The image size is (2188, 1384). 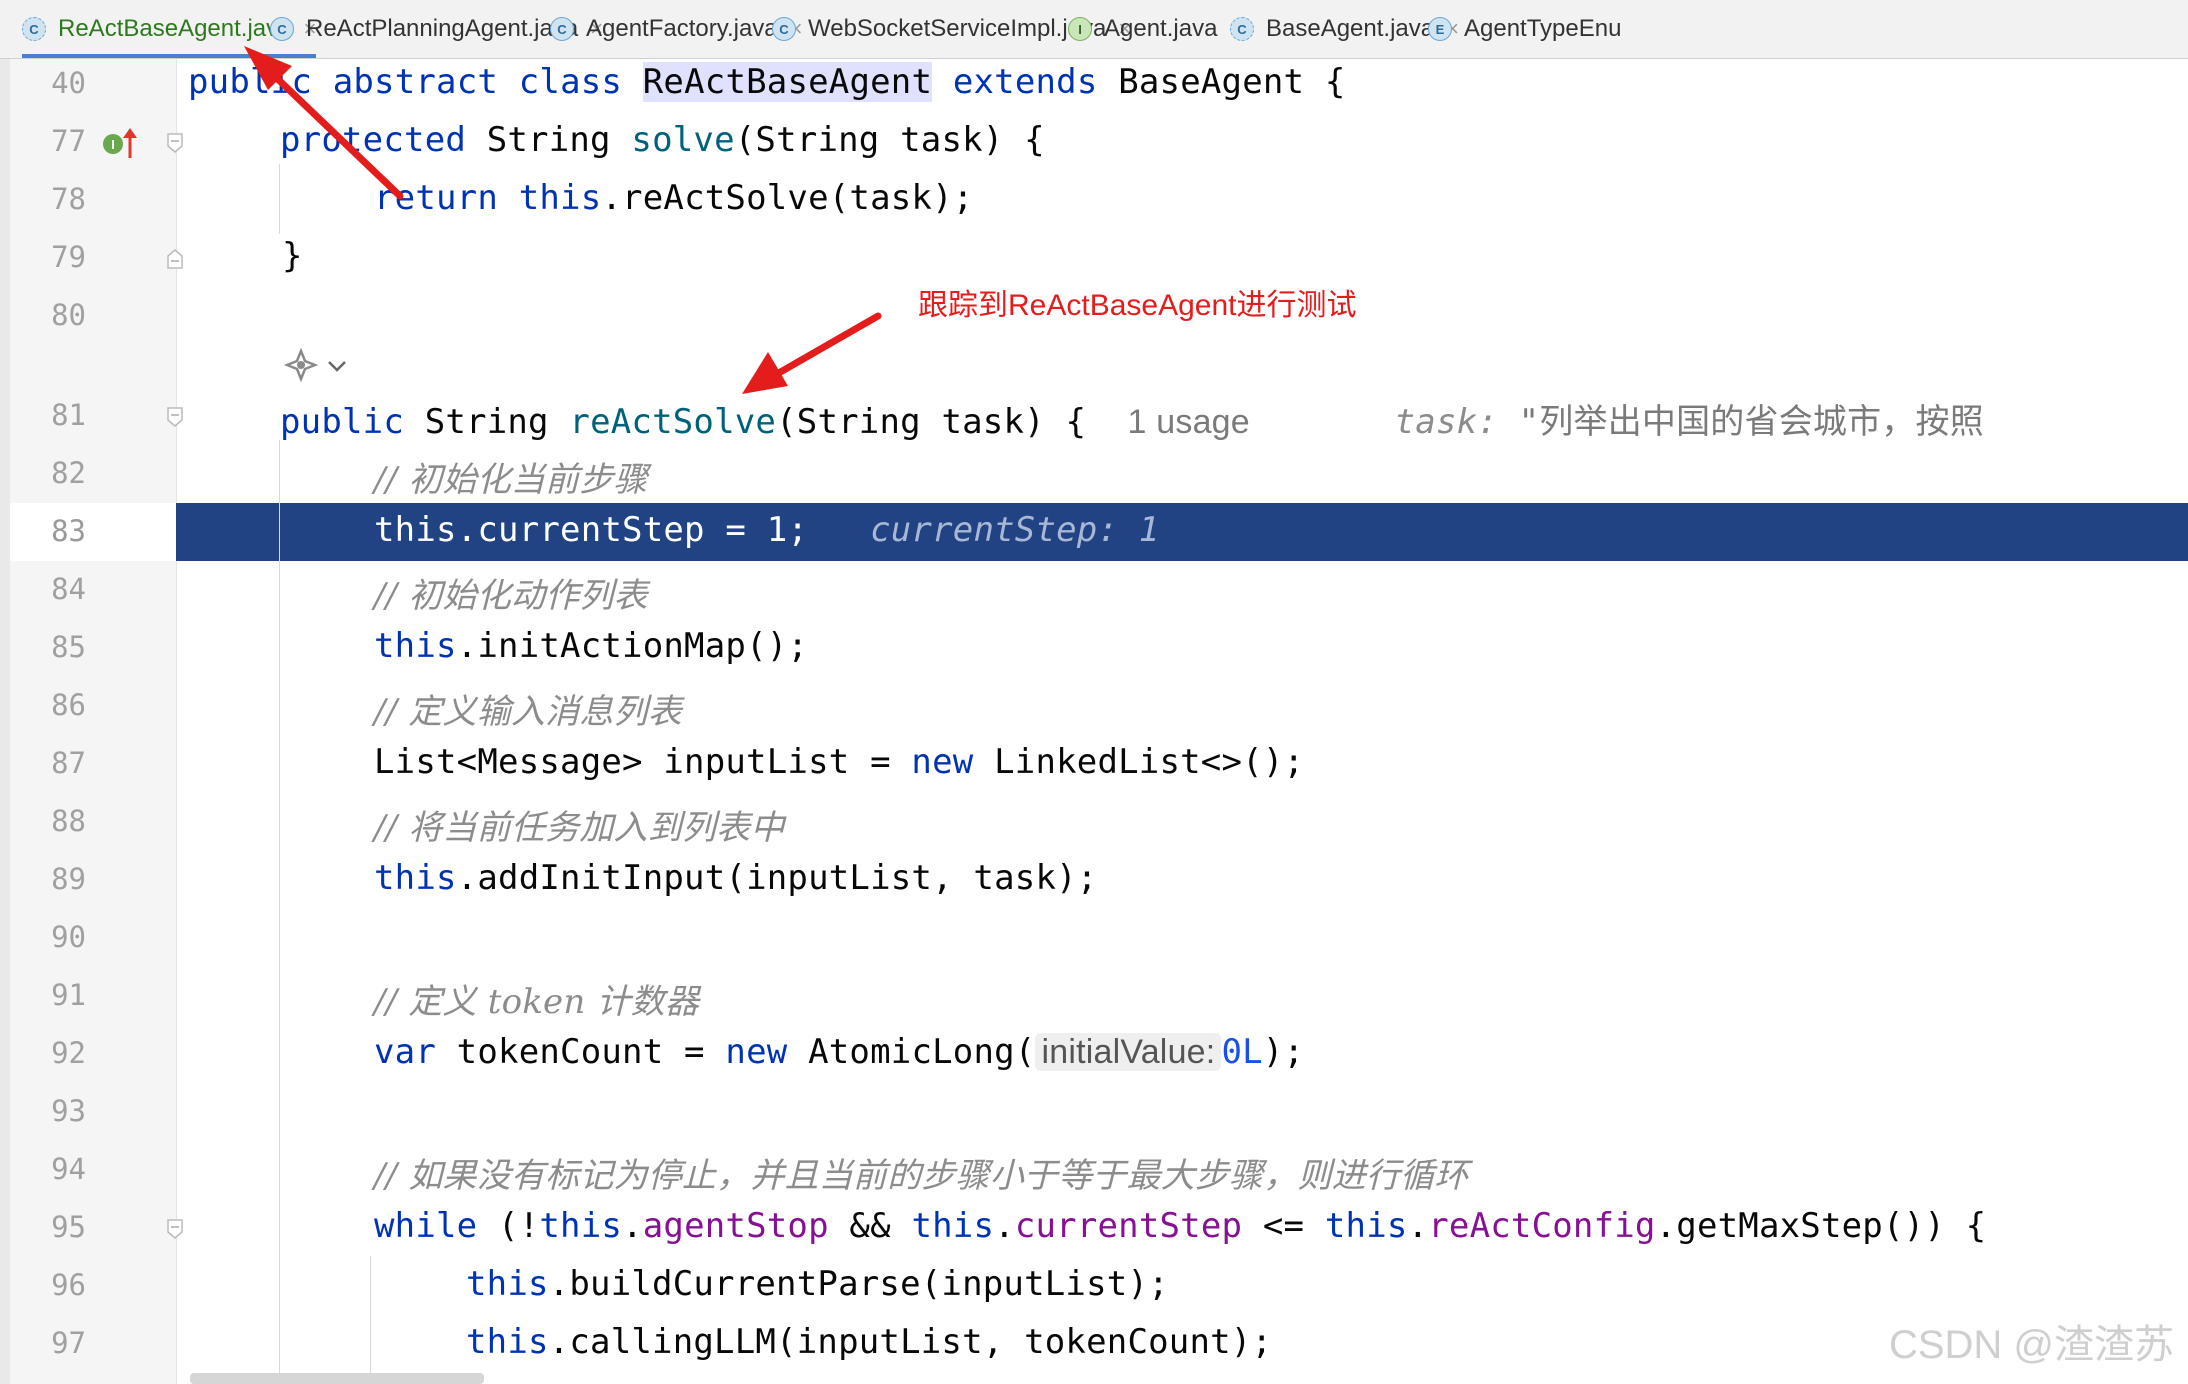 What do you see at coordinates (1128, 1052) in the screenshot?
I see `parameter-hint: initialValue:` at bounding box center [1128, 1052].